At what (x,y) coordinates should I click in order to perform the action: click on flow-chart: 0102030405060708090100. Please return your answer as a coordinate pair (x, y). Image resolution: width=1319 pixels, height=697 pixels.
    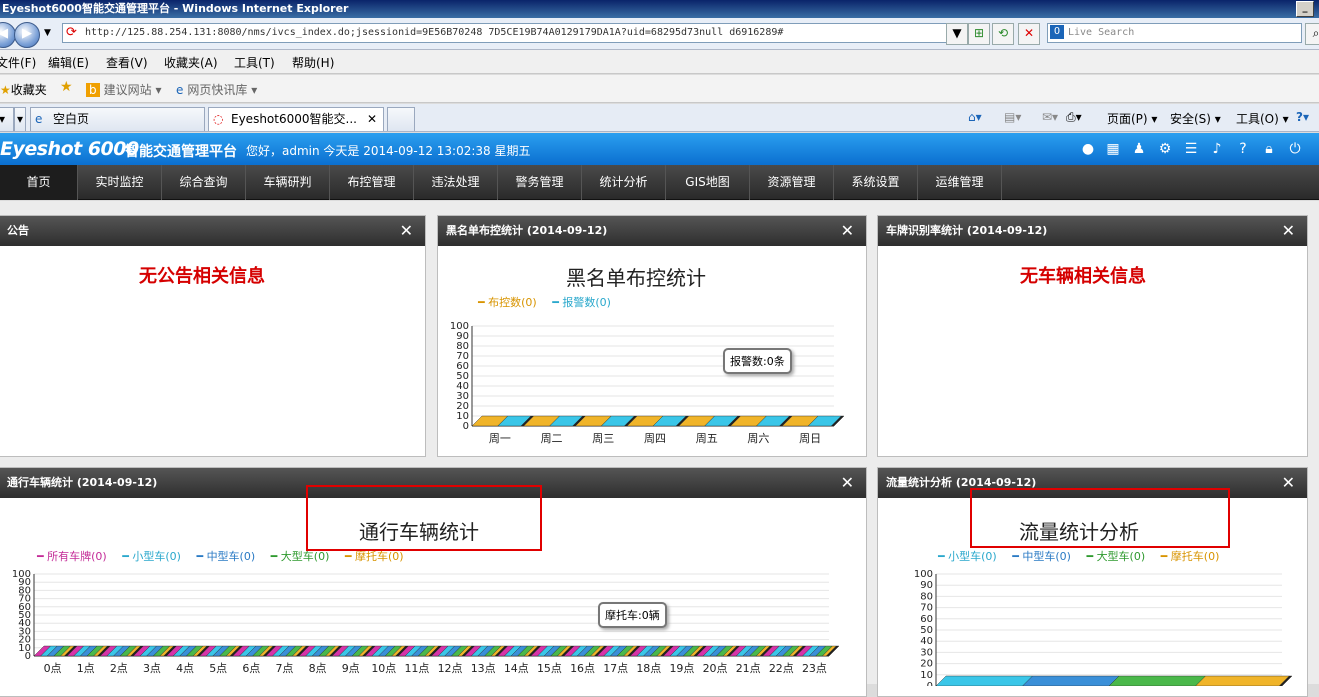
    Looking at the image, I should click on (1103, 627).